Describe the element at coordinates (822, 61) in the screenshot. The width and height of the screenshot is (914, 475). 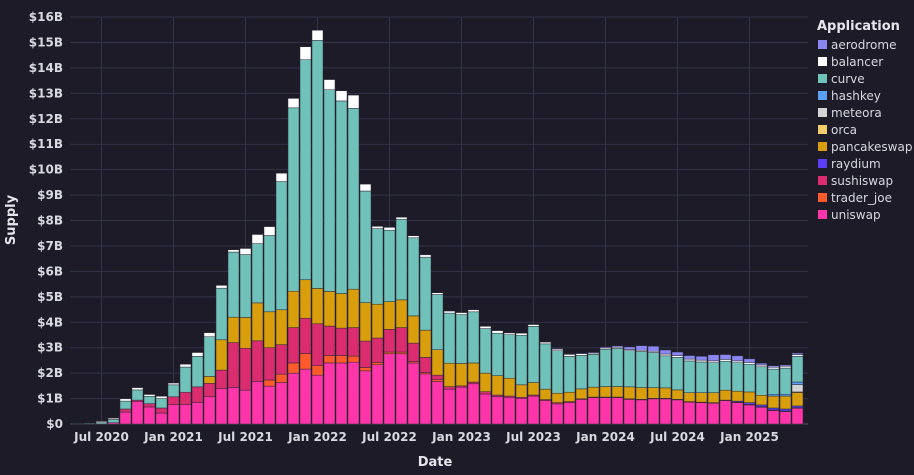
I see `legend-swatch-balancer` at that location.